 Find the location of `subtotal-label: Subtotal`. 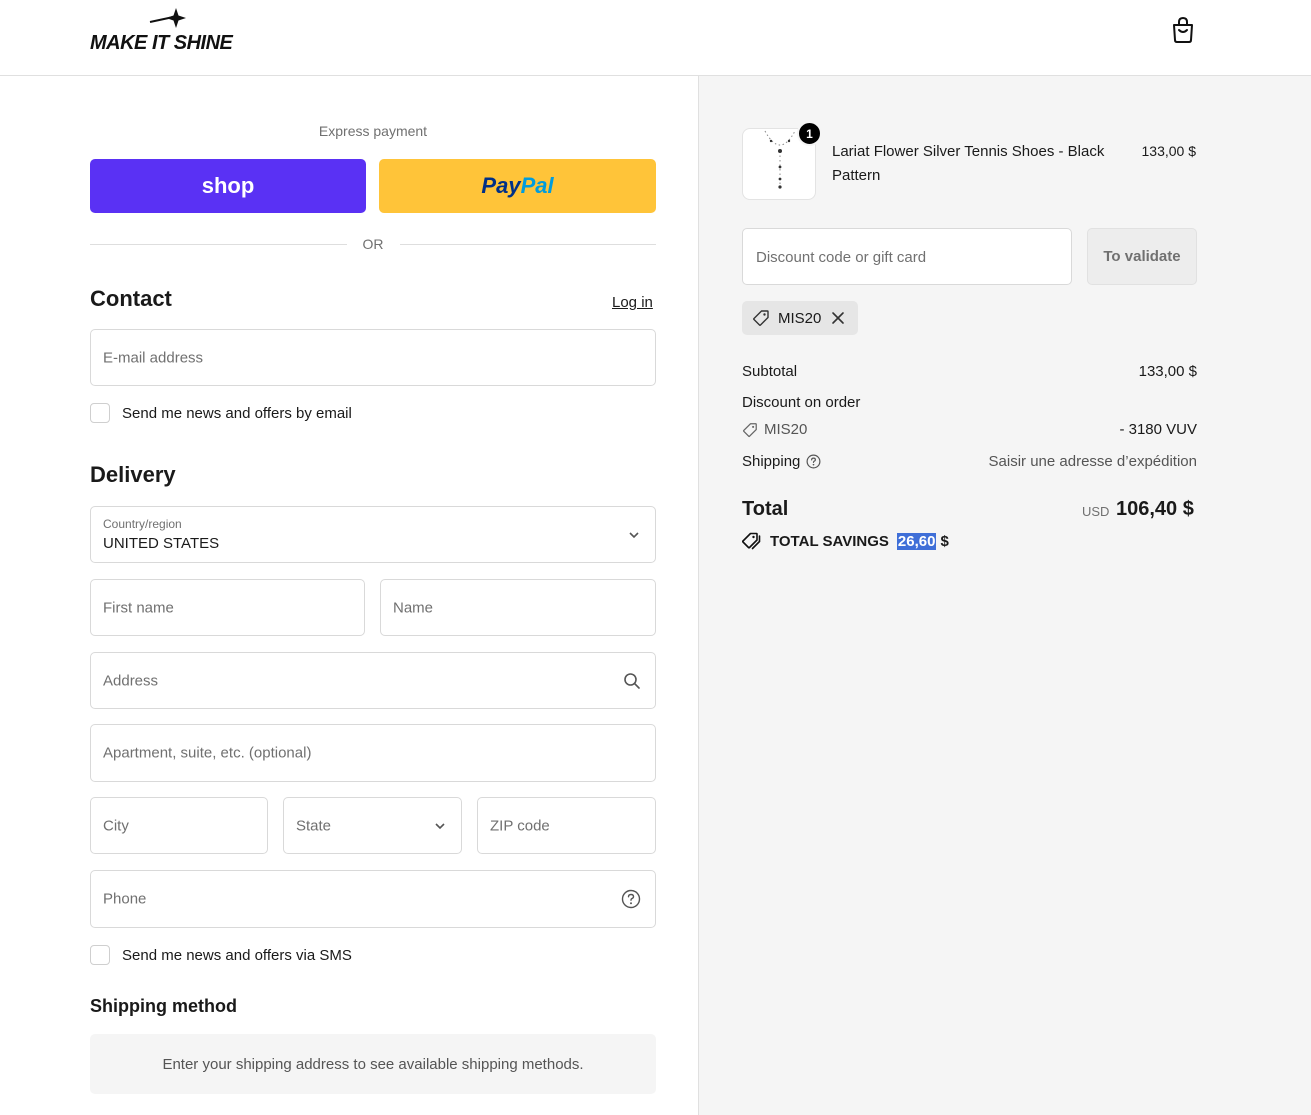

subtotal-label: Subtotal is located at coordinates (770, 371).